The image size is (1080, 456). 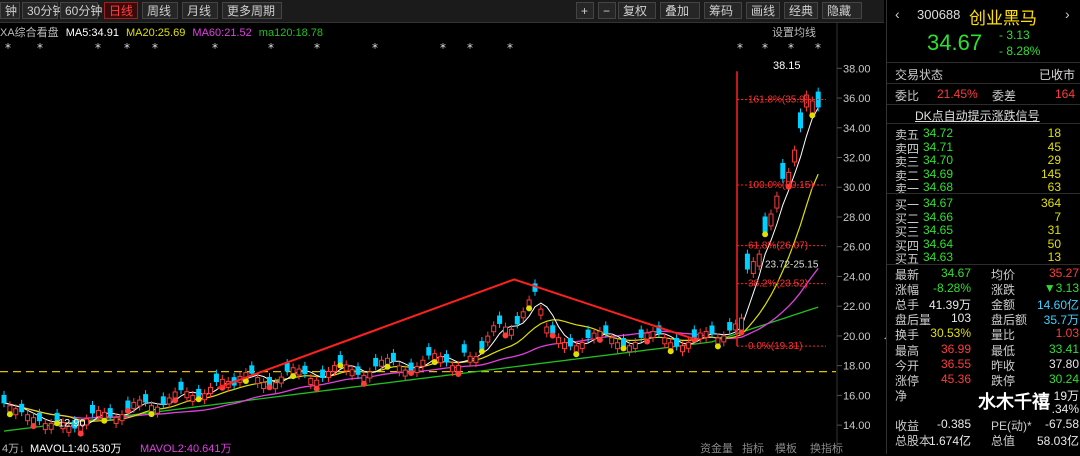 I want to click on price-change-pct: - 8.28%, so click(x=1020, y=51).